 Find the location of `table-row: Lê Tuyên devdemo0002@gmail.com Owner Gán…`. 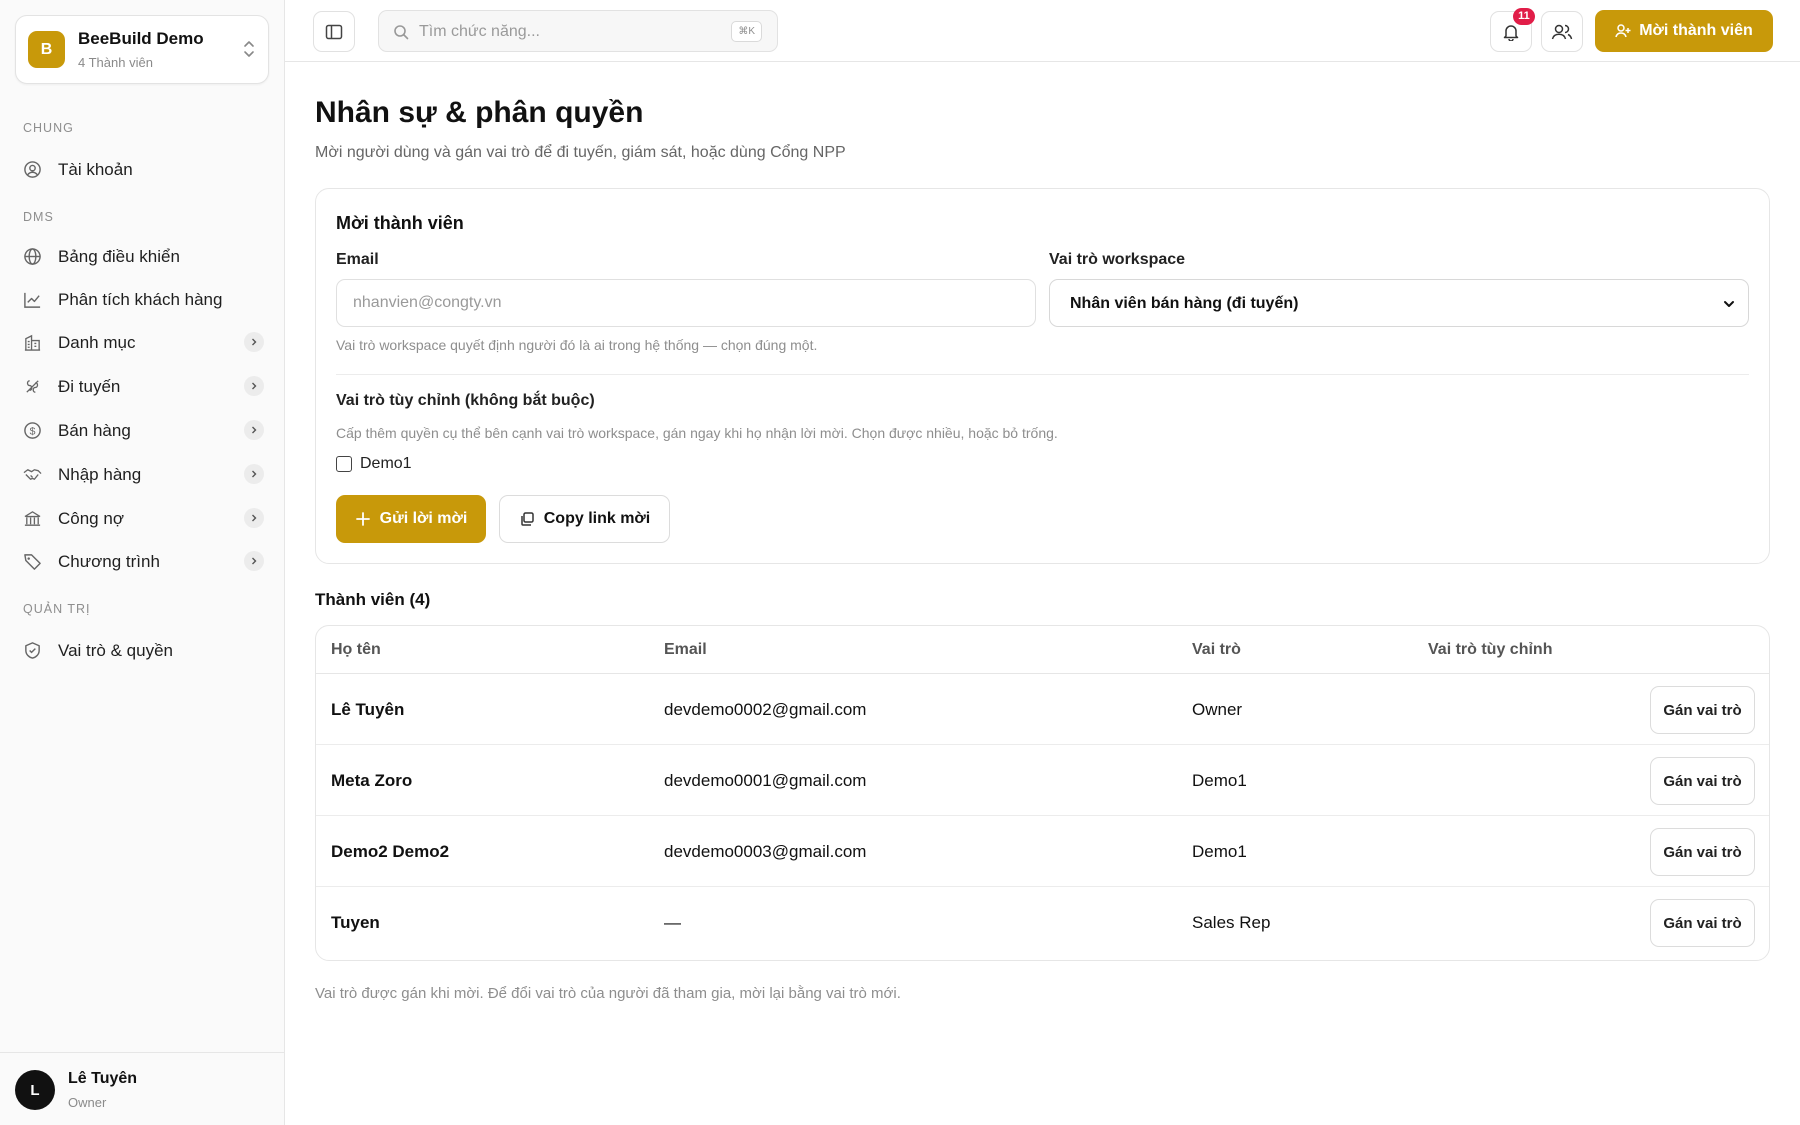

table-row: Lê Tuyên devdemo0002@gmail.com Owner Gán… is located at coordinates (1042, 709).